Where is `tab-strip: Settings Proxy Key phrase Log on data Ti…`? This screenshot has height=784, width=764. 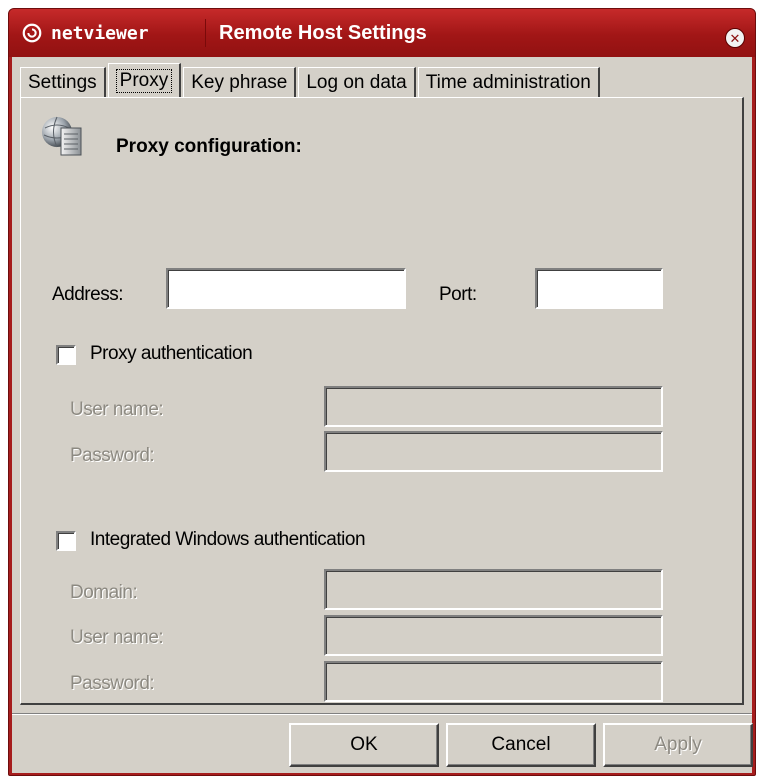
tab-strip: Settings Proxy Key phrase Log on data Ti… is located at coordinates (311, 80).